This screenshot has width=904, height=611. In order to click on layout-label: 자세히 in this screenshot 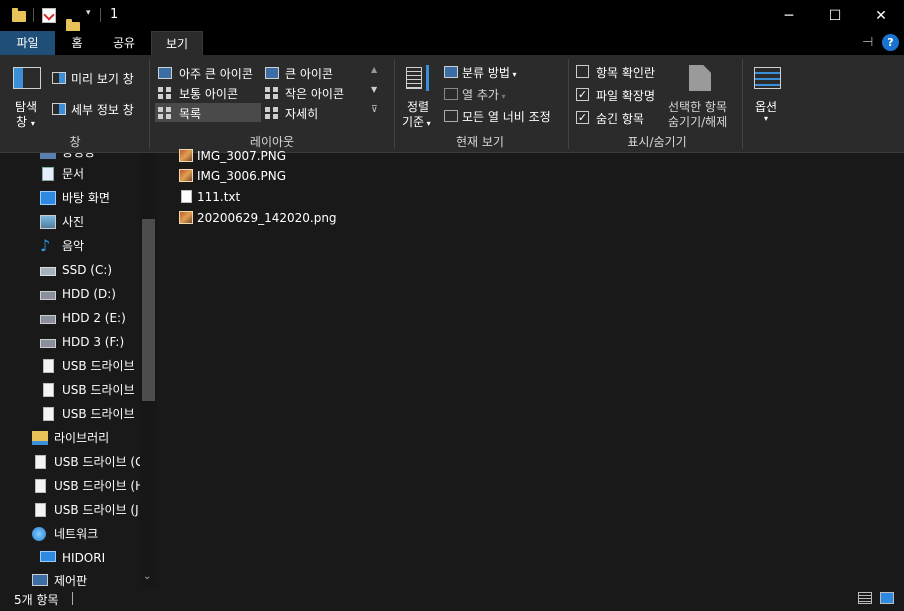, I will do `click(302, 114)`.